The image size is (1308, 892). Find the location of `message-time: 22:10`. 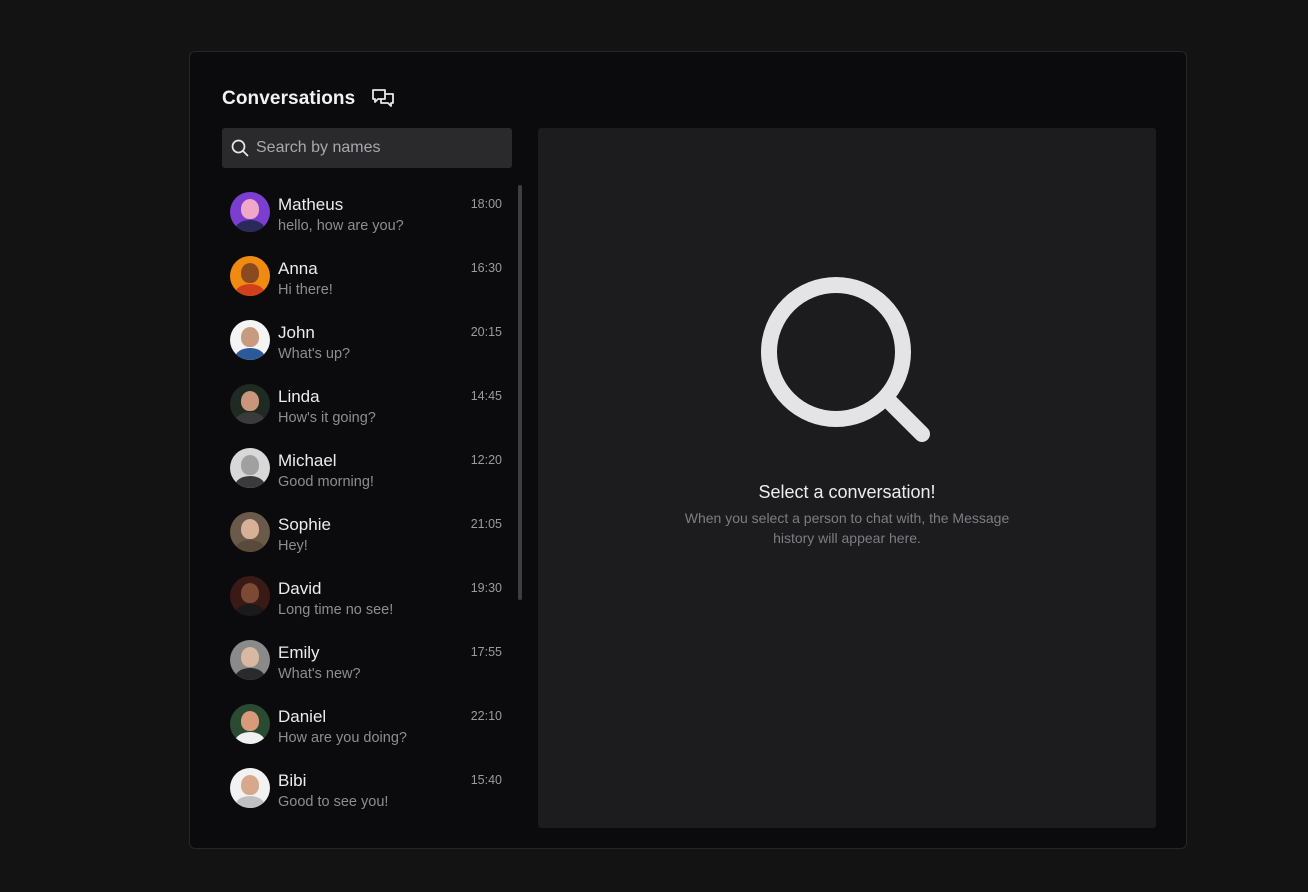

message-time: 22:10 is located at coordinates (486, 716).